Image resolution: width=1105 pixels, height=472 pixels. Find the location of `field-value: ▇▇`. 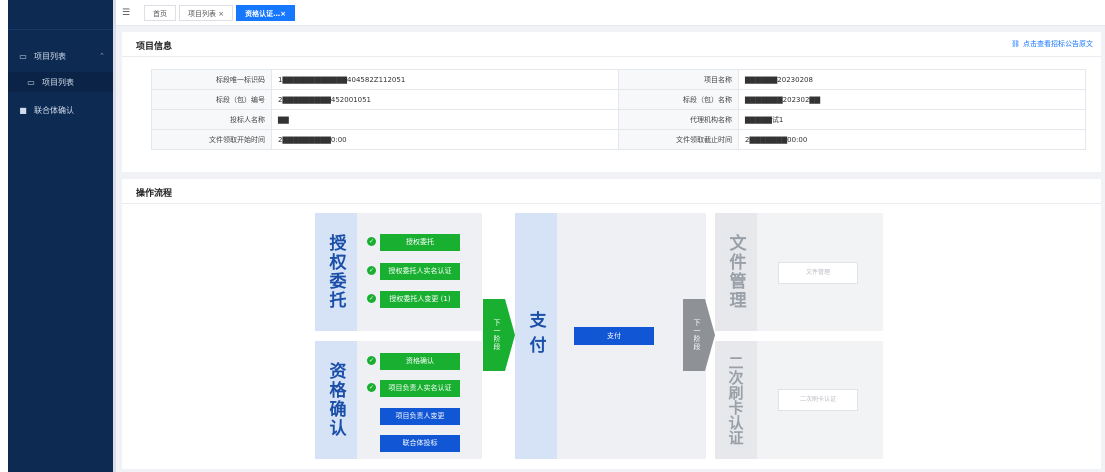

field-value: ▇▇ is located at coordinates (445, 119).